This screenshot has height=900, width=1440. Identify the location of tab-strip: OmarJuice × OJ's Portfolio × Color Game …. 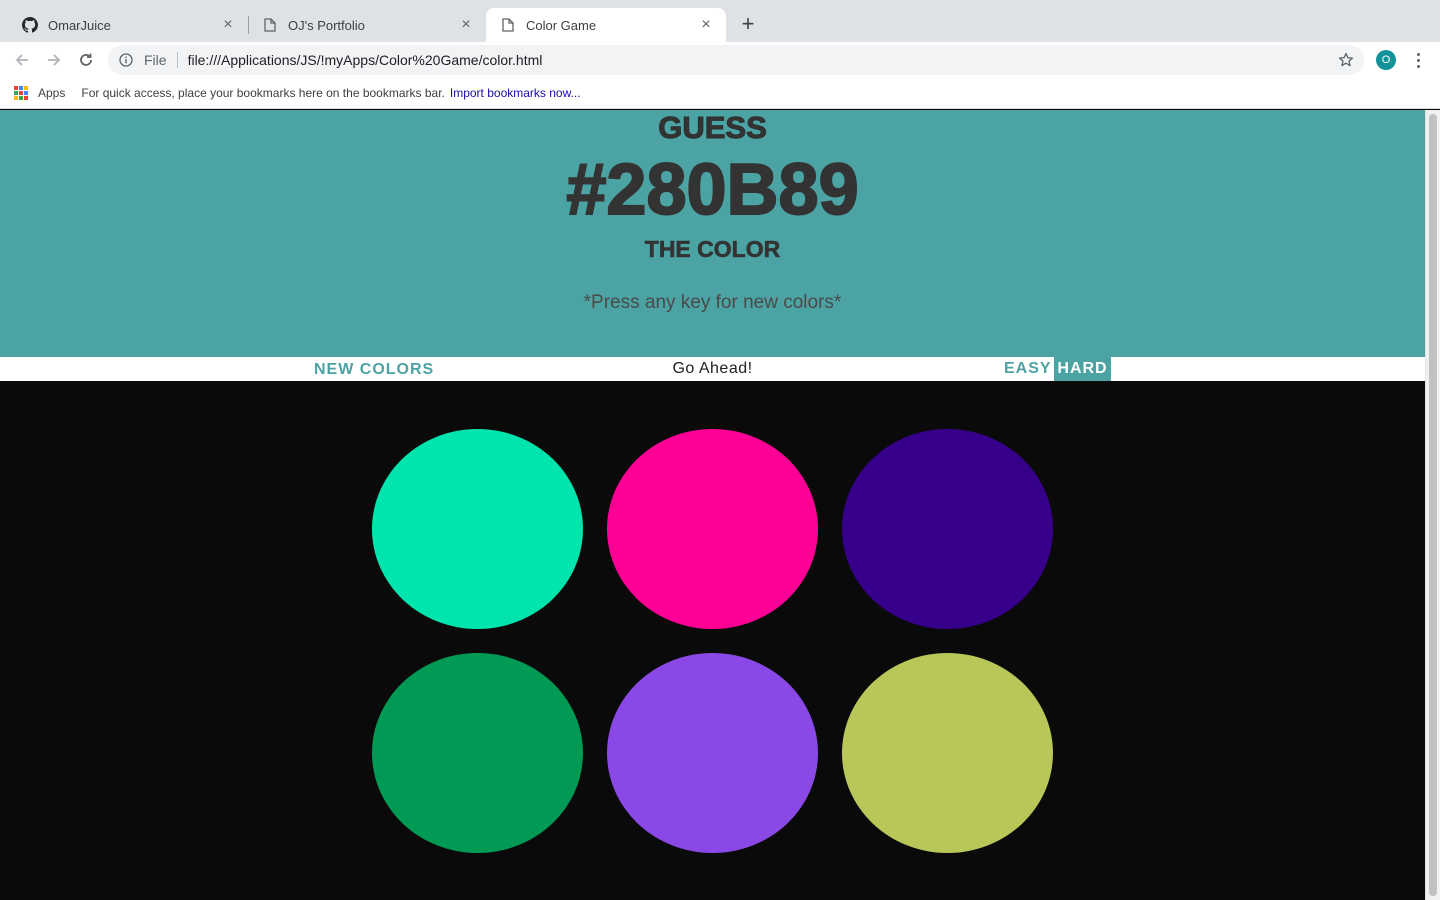
(720, 21).